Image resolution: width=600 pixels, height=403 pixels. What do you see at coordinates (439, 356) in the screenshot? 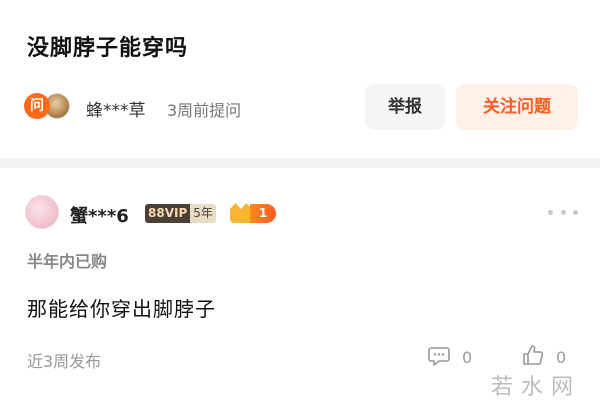
I see `comment-icon` at bounding box center [439, 356].